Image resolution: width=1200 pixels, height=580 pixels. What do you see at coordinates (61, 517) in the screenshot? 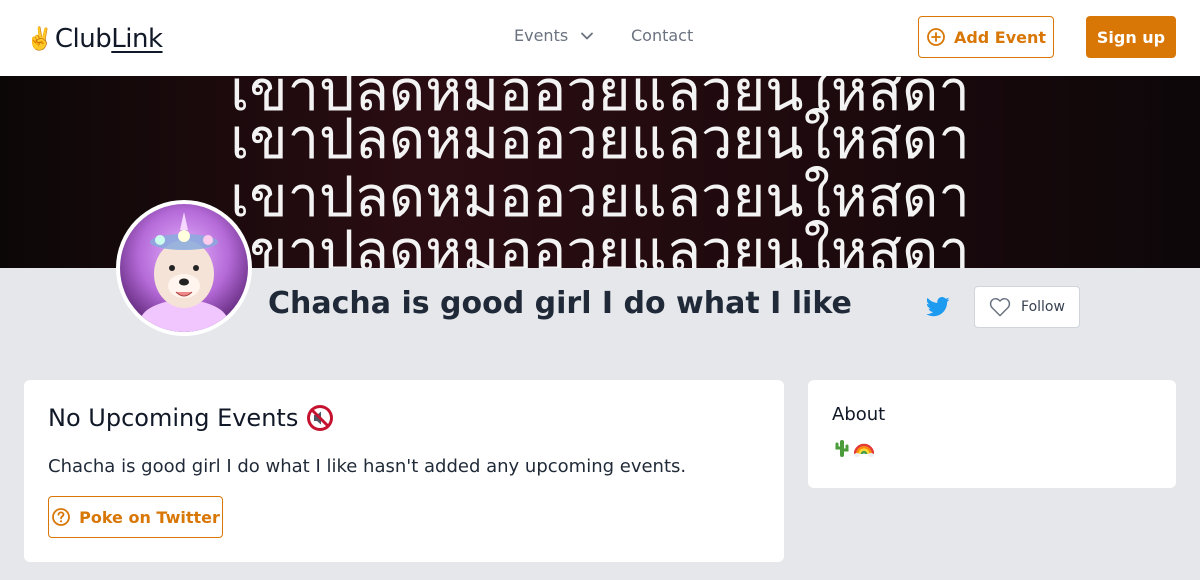
I see `question-circle-icon` at bounding box center [61, 517].